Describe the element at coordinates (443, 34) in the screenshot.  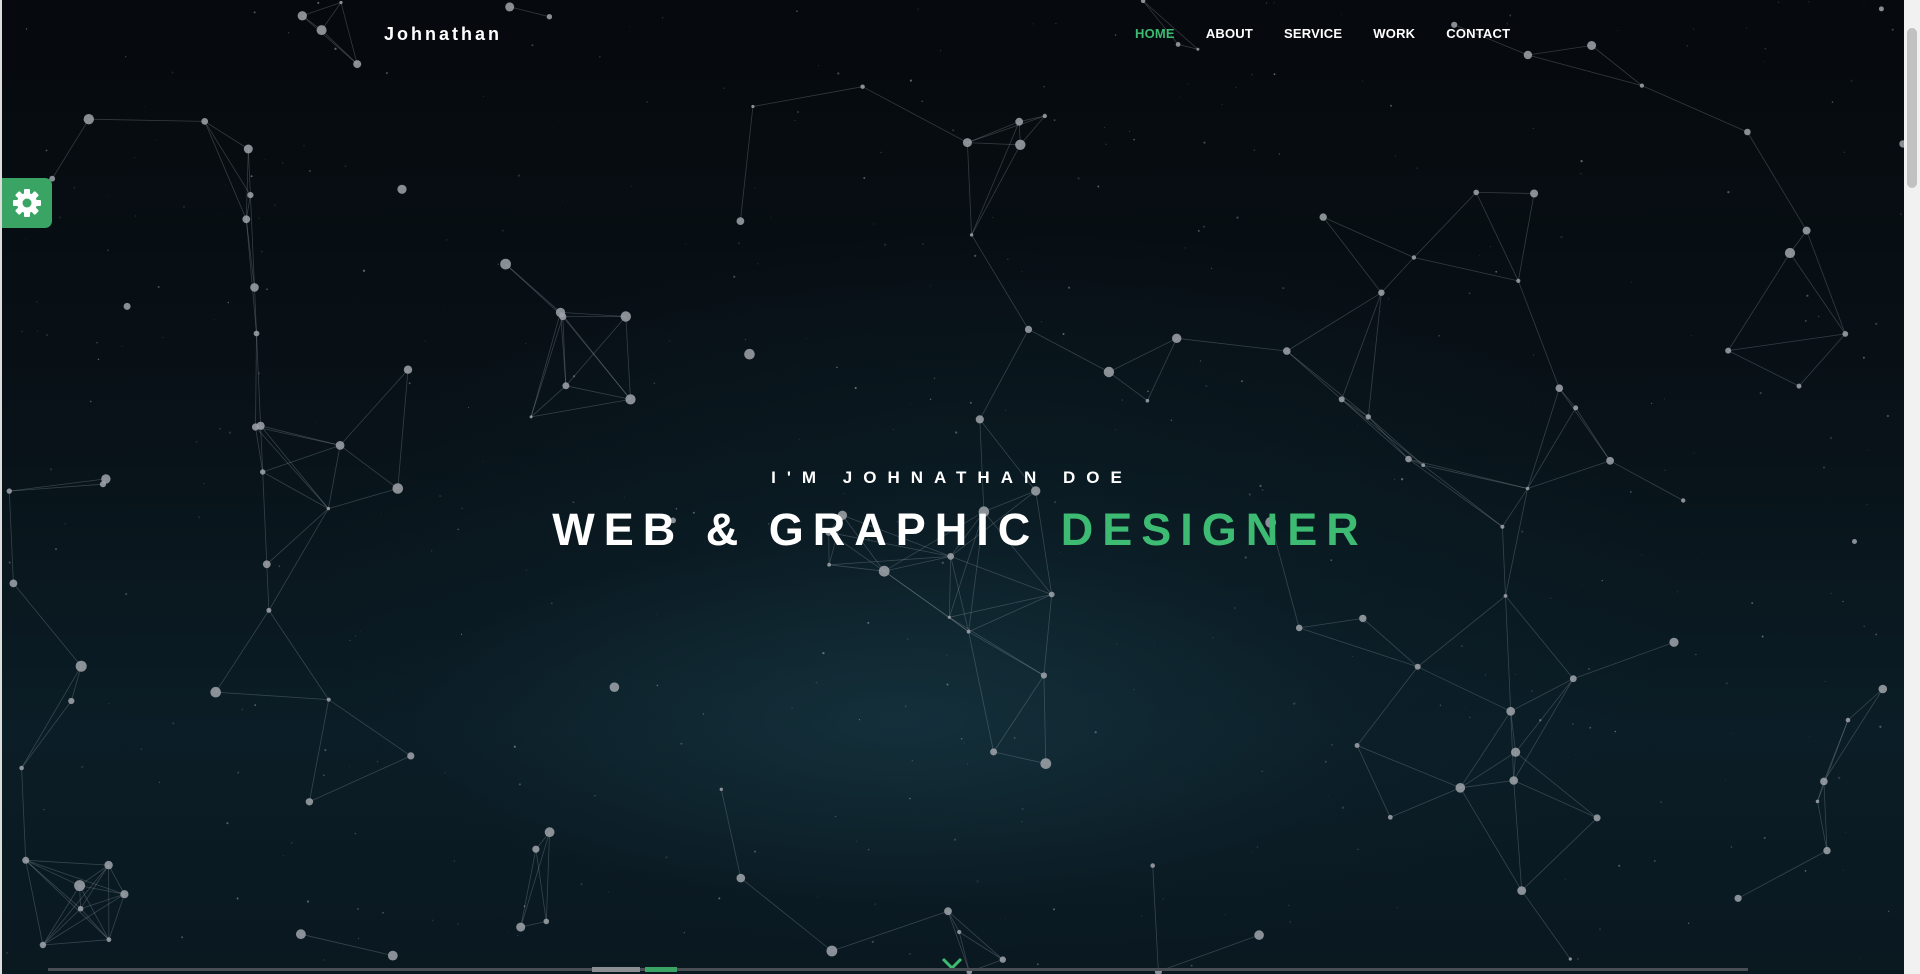
I see `site-logo: Johnathan` at that location.